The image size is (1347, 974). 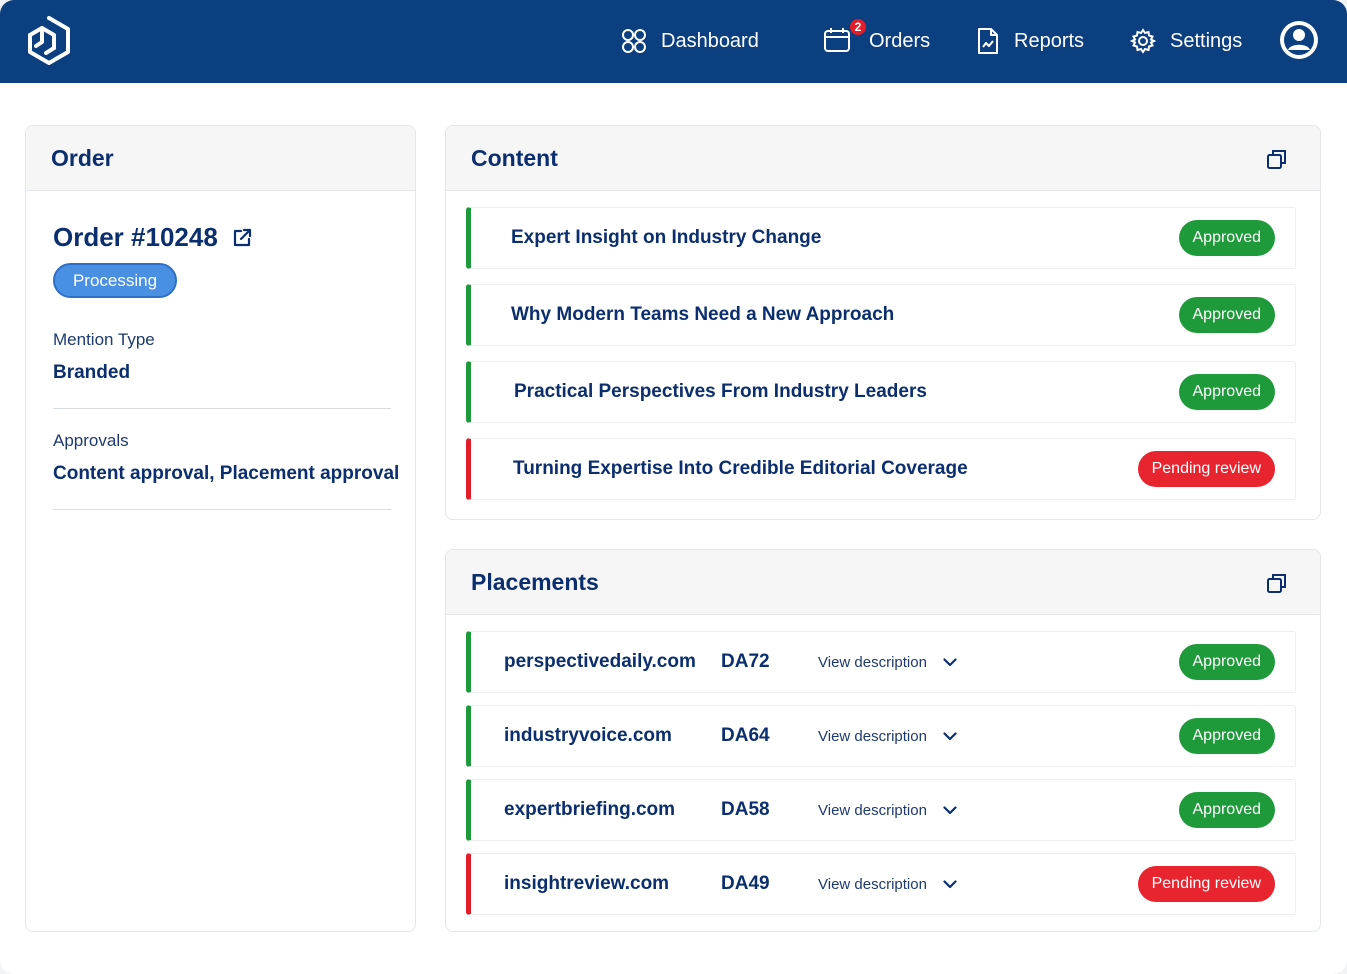 What do you see at coordinates (535, 581) in the screenshot?
I see `placements-card-title: Placements` at bounding box center [535, 581].